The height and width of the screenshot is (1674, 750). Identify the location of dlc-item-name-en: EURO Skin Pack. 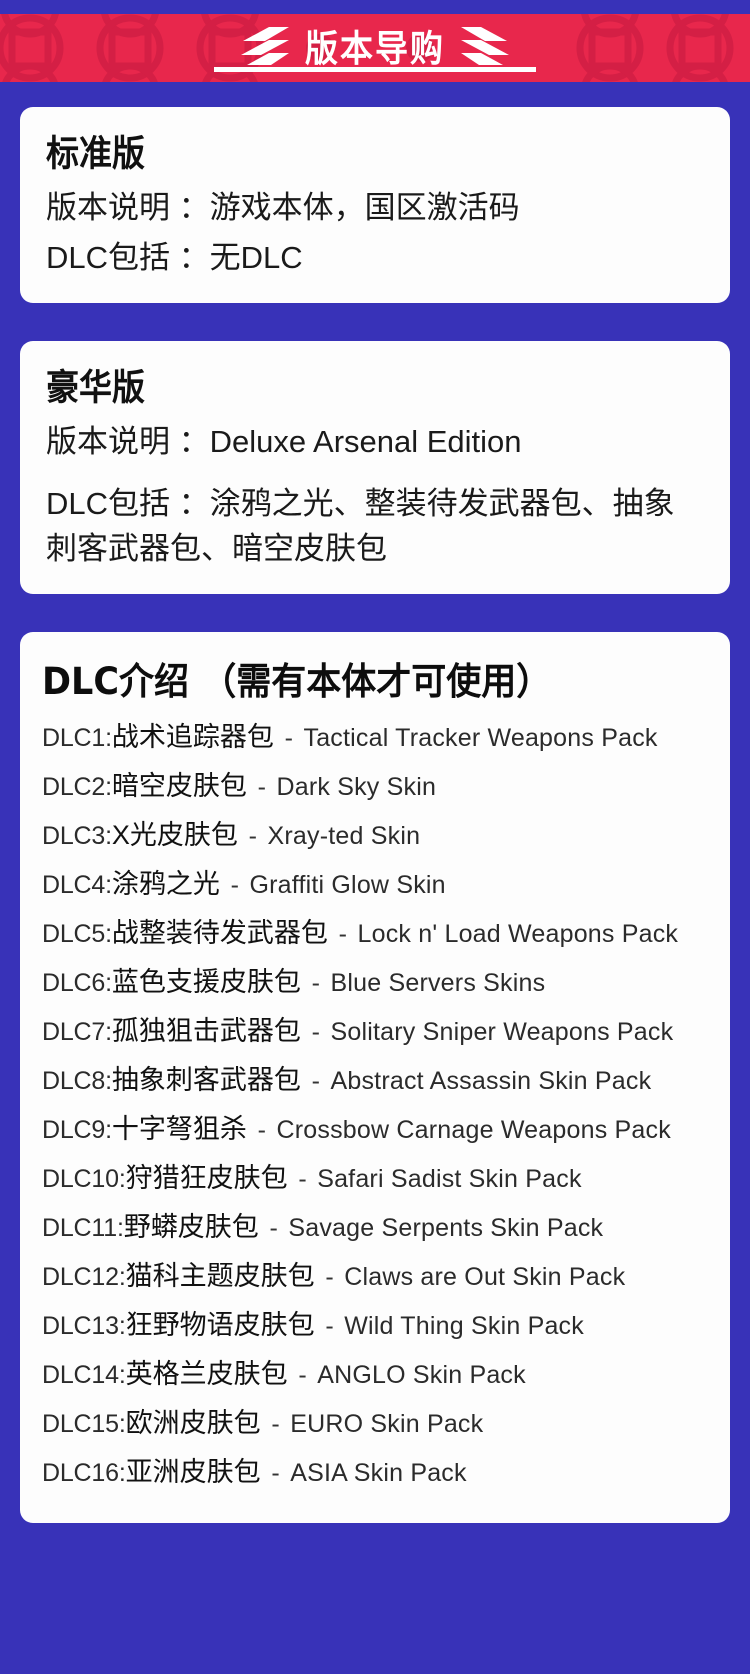
(387, 1423).